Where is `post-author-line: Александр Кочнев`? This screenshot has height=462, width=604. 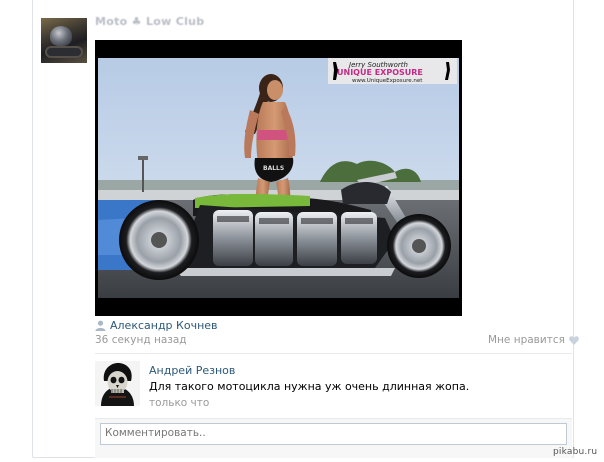
post-author-line: Александр Кочнев is located at coordinates (156, 325).